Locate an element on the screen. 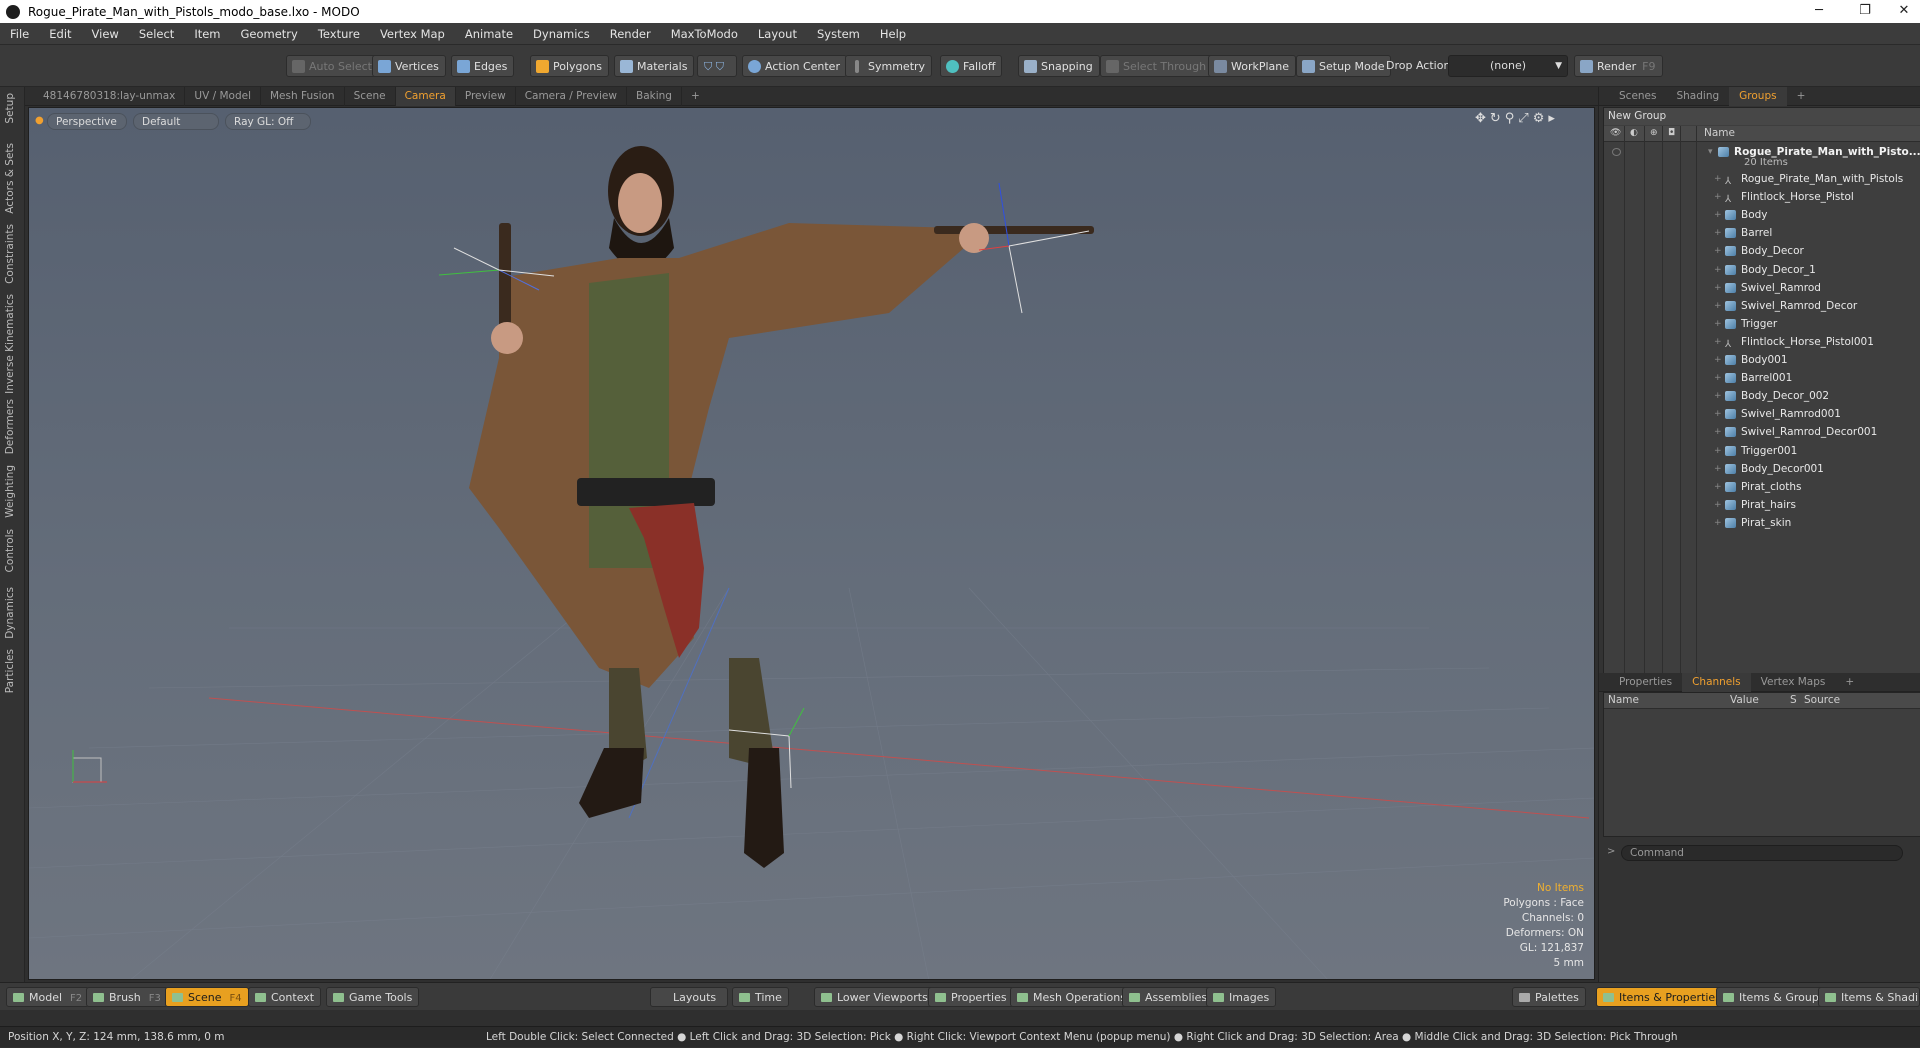 Image resolution: width=1920 pixels, height=1048 pixels. properties-button: Properties is located at coordinates (971, 997).